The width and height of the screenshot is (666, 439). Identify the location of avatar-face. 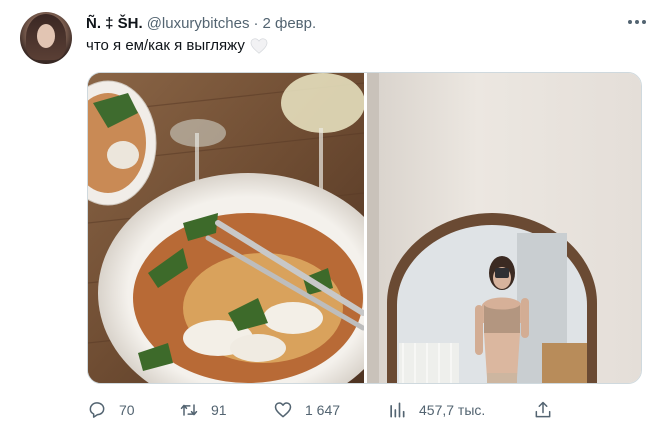
(46, 36).